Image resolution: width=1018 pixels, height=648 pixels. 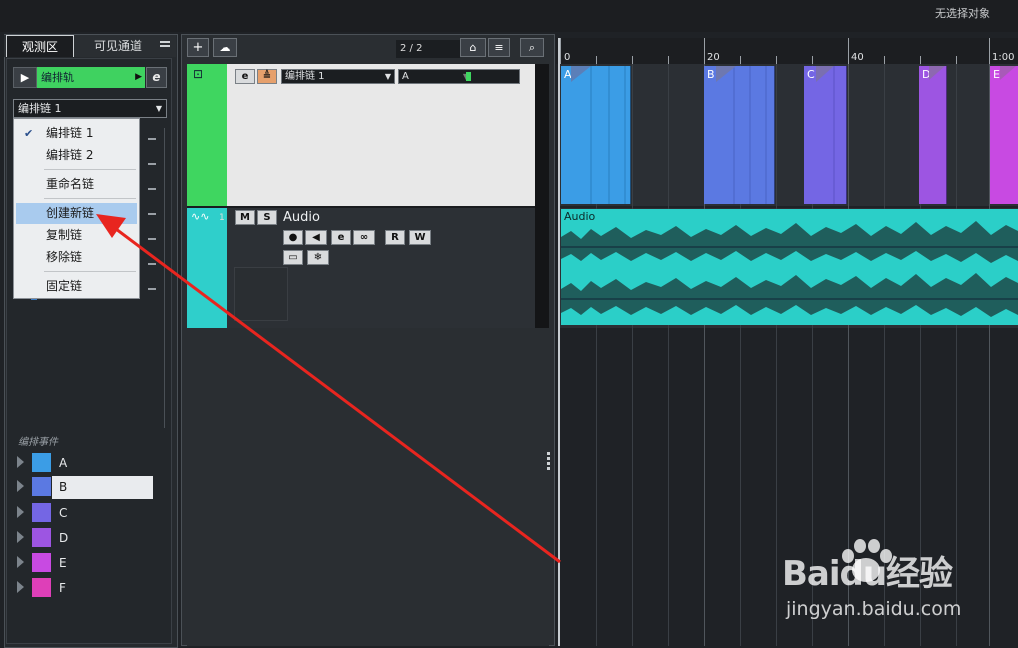 What do you see at coordinates (874, 609) in the screenshot?
I see `watermark-url: jingyan.baidu.com` at bounding box center [874, 609].